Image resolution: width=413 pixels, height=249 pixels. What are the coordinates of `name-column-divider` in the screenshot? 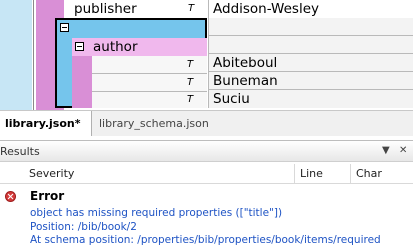 It's located at (208, 9).